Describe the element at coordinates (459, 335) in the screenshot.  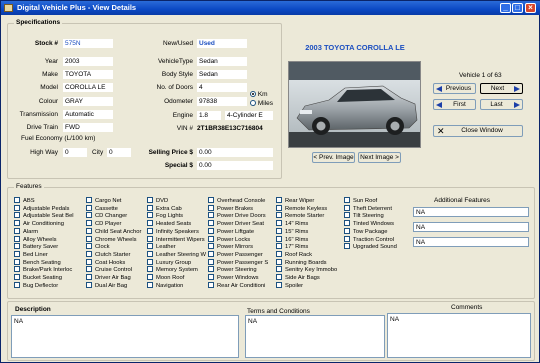
I see `comments-box: NA` at that location.